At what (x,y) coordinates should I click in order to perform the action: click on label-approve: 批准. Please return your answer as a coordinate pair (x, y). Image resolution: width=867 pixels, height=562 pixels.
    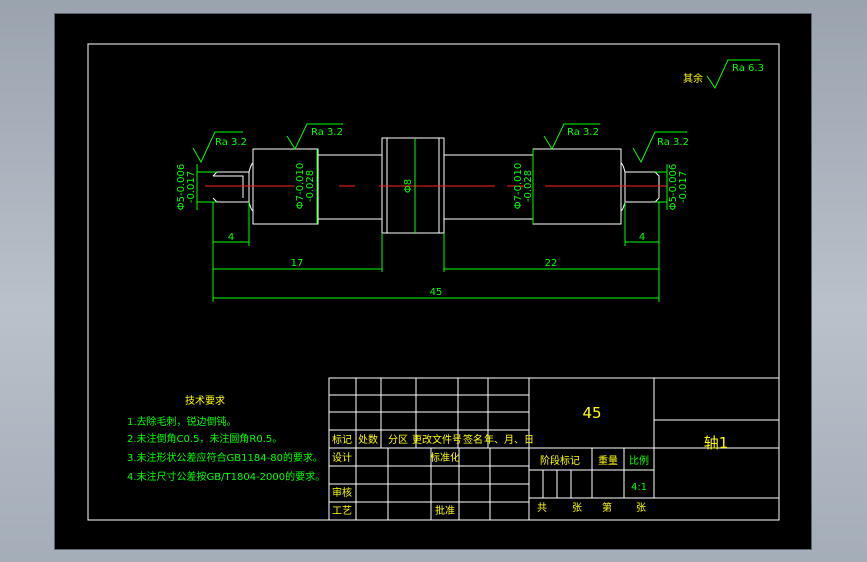
    Looking at the image, I should click on (445, 510).